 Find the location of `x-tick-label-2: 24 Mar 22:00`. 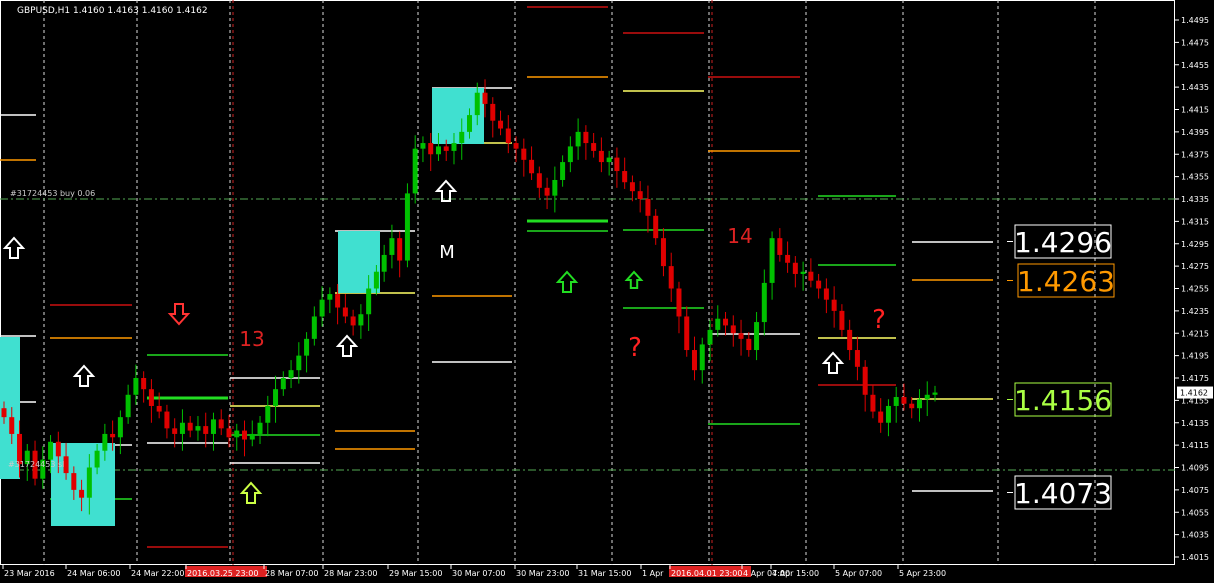

x-tick-label-2: 24 Mar 22:00 is located at coordinates (157, 573).